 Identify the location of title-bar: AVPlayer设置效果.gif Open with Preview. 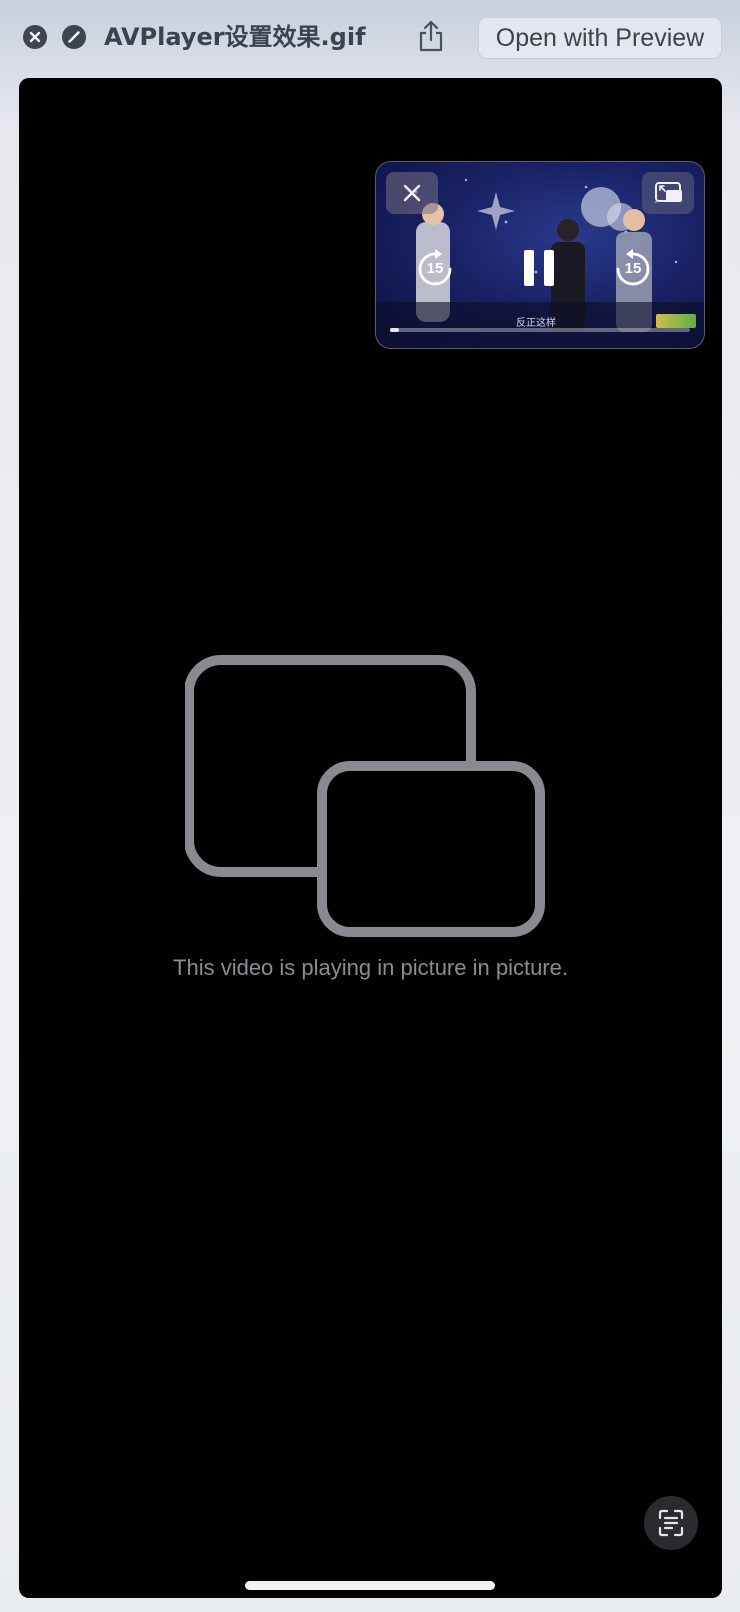
(370, 37).